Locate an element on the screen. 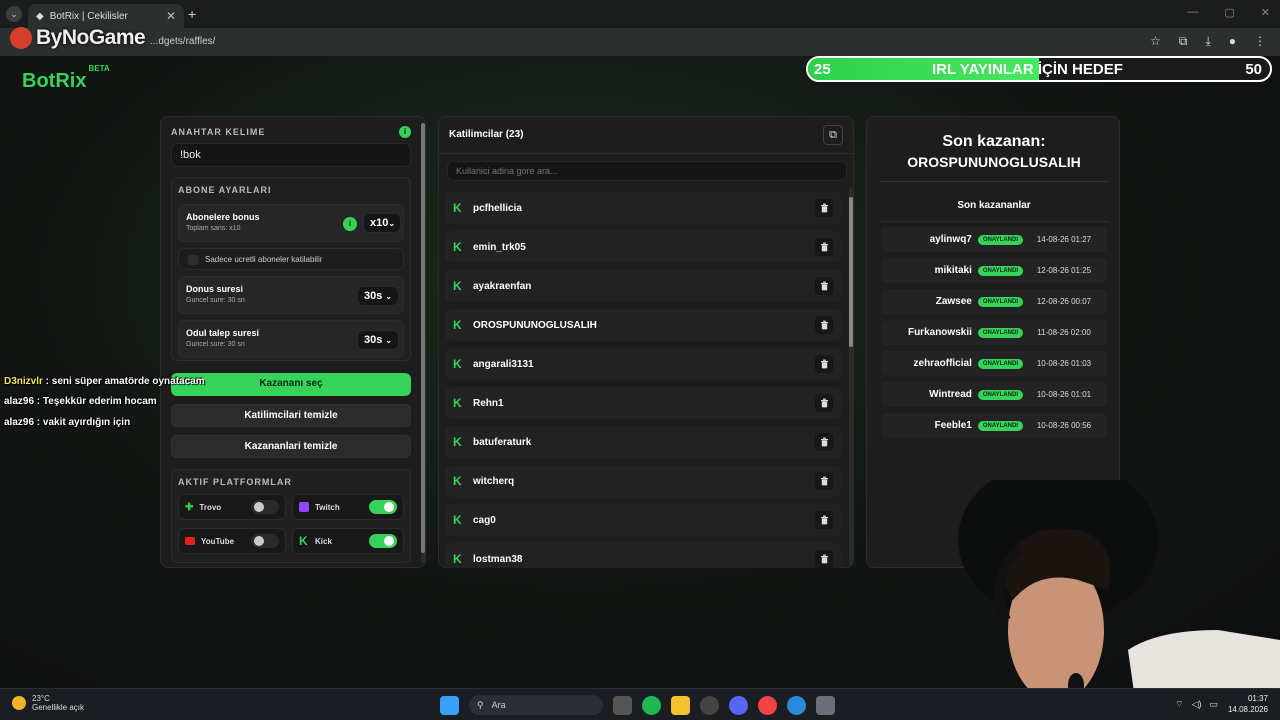  clear-winners-button: Kazananlari temizle is located at coordinates (291, 446).